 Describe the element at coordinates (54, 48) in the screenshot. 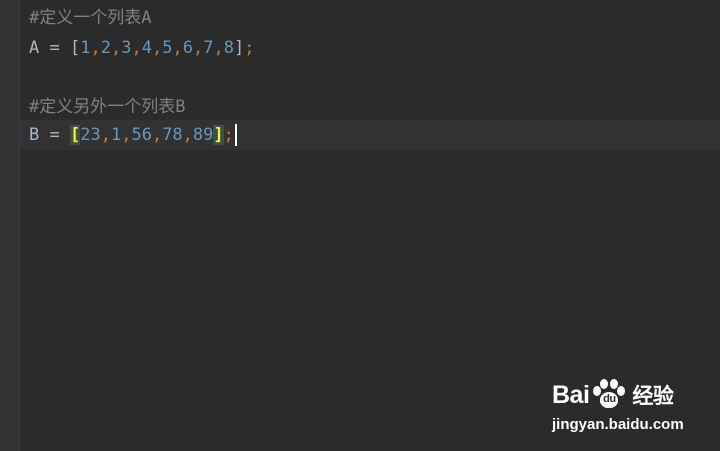

I see `list-a-assign-operator: =` at that location.